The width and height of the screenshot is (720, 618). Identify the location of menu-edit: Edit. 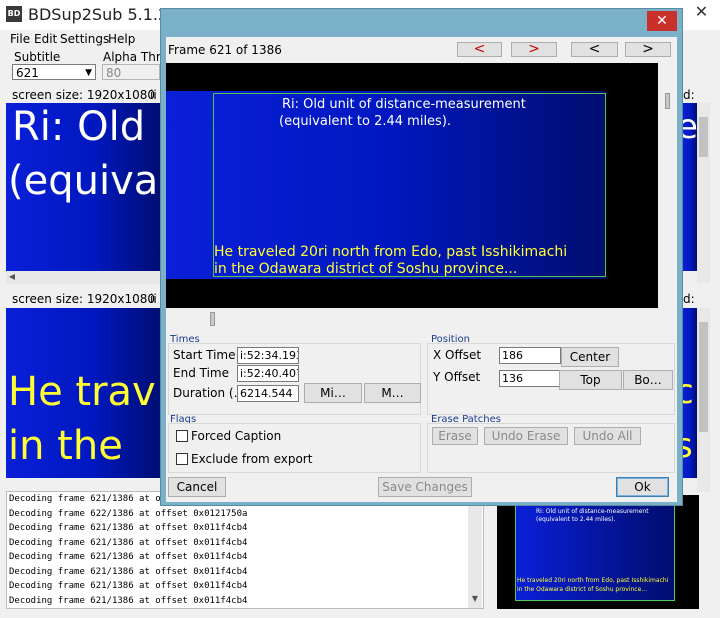
(45, 39).